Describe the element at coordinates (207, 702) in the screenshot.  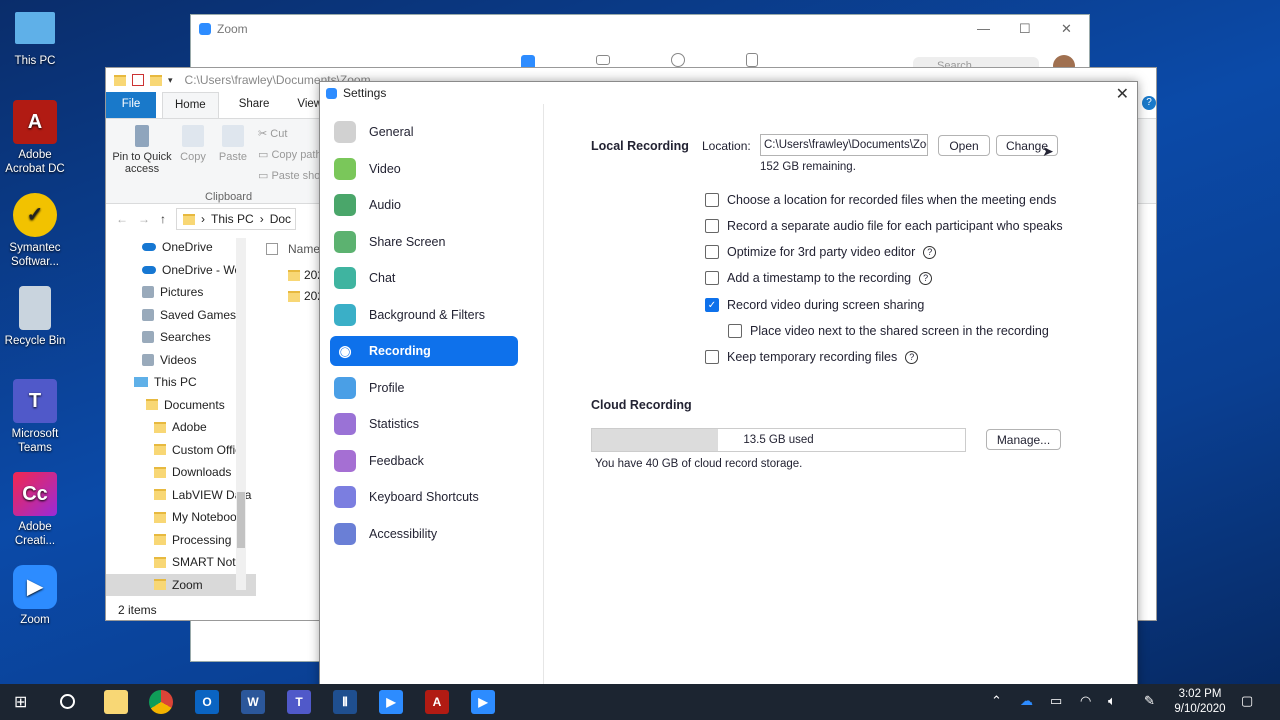
I see `outlook-taskbar-icon: O` at that location.